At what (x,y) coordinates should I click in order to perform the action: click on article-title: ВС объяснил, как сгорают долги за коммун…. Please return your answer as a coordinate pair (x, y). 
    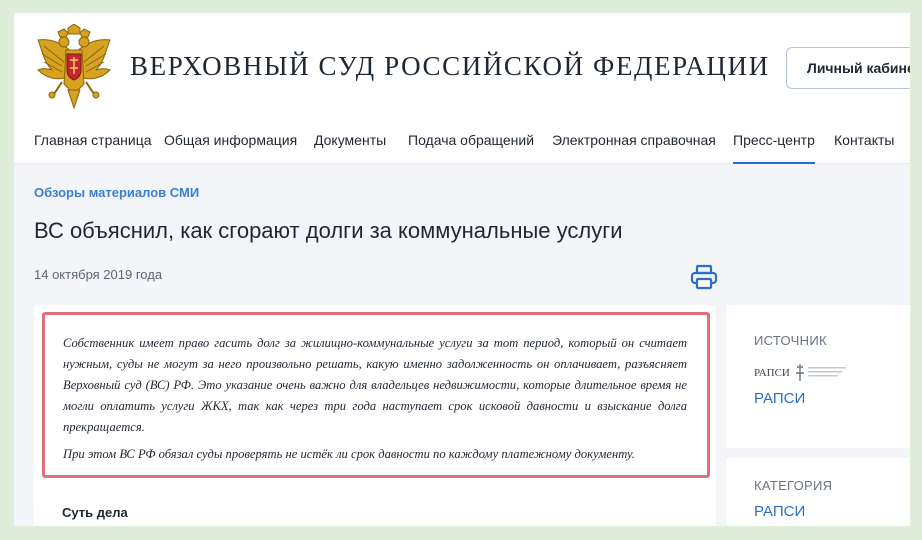
    Looking at the image, I should click on (328, 230).